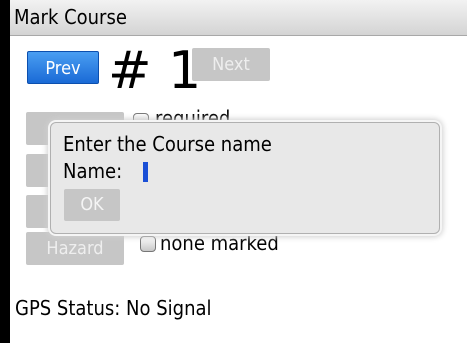 The height and width of the screenshot is (343, 467). I want to click on title-bar: Mark Course, so click(238, 18).